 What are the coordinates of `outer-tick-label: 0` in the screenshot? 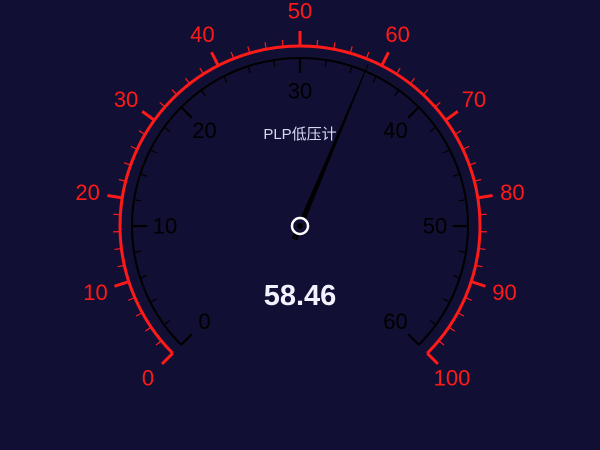 It's located at (148, 378).